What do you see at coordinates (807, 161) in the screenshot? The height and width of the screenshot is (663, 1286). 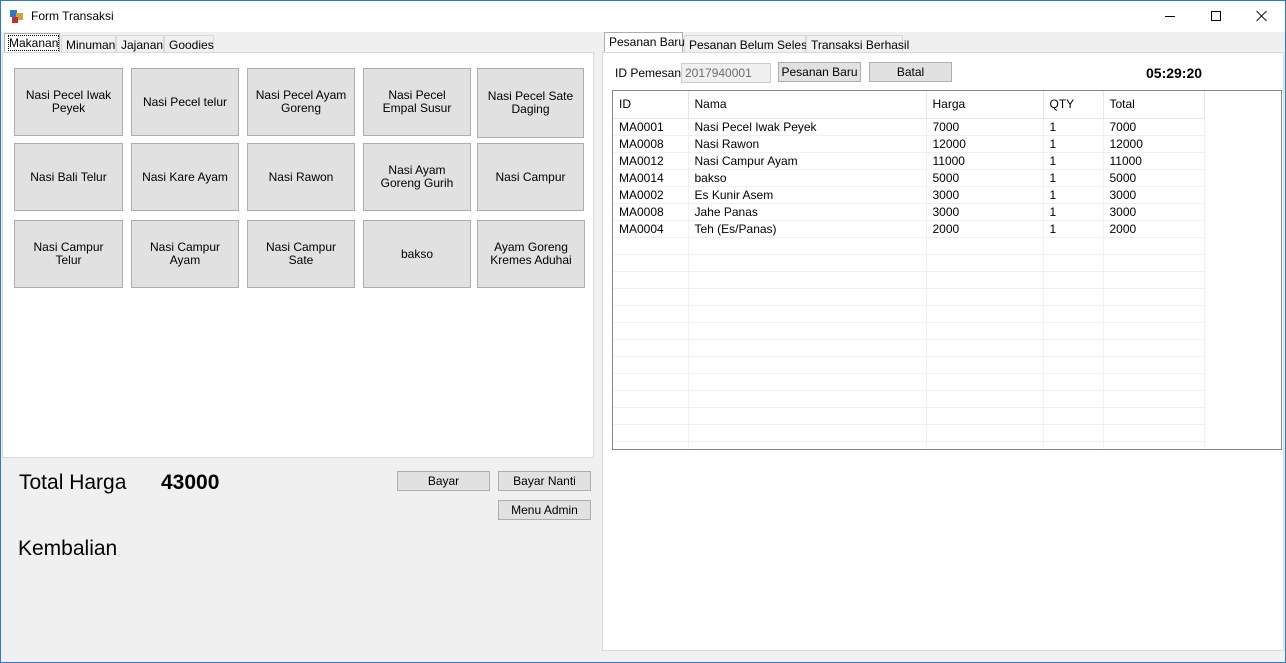 I see `cell: Nasi Campur Ayam` at bounding box center [807, 161].